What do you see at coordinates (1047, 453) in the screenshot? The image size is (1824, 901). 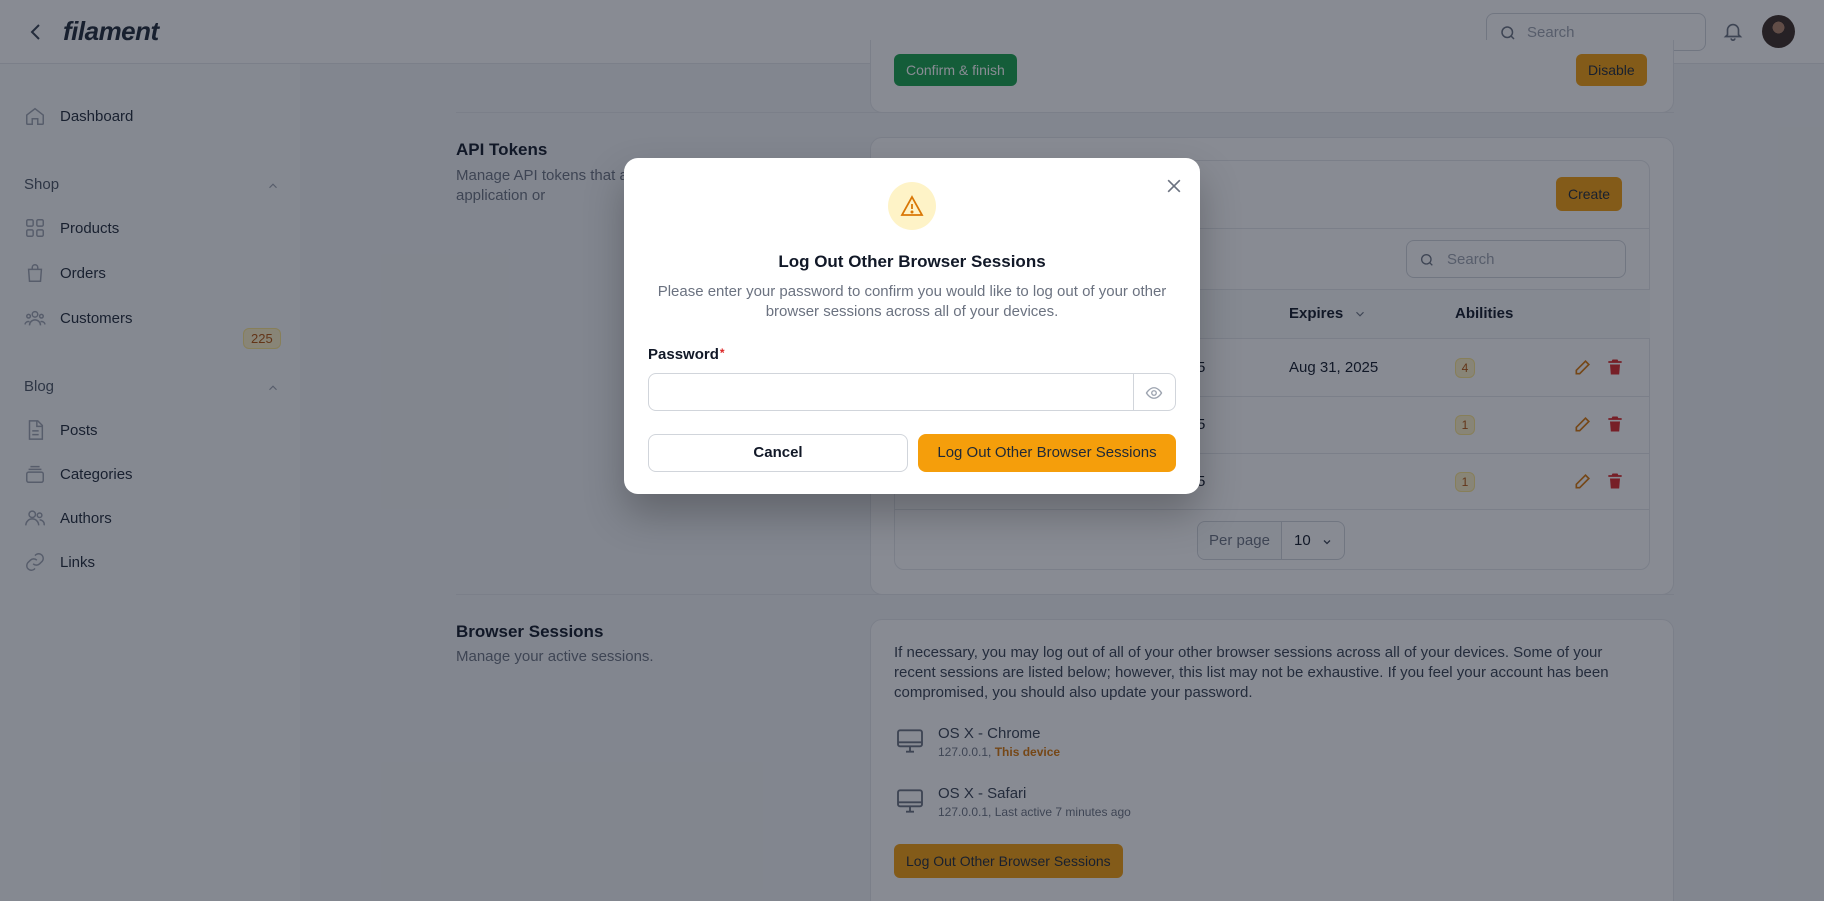 I see `confirm-logout-button: Log Out Other Browser Sessions` at bounding box center [1047, 453].